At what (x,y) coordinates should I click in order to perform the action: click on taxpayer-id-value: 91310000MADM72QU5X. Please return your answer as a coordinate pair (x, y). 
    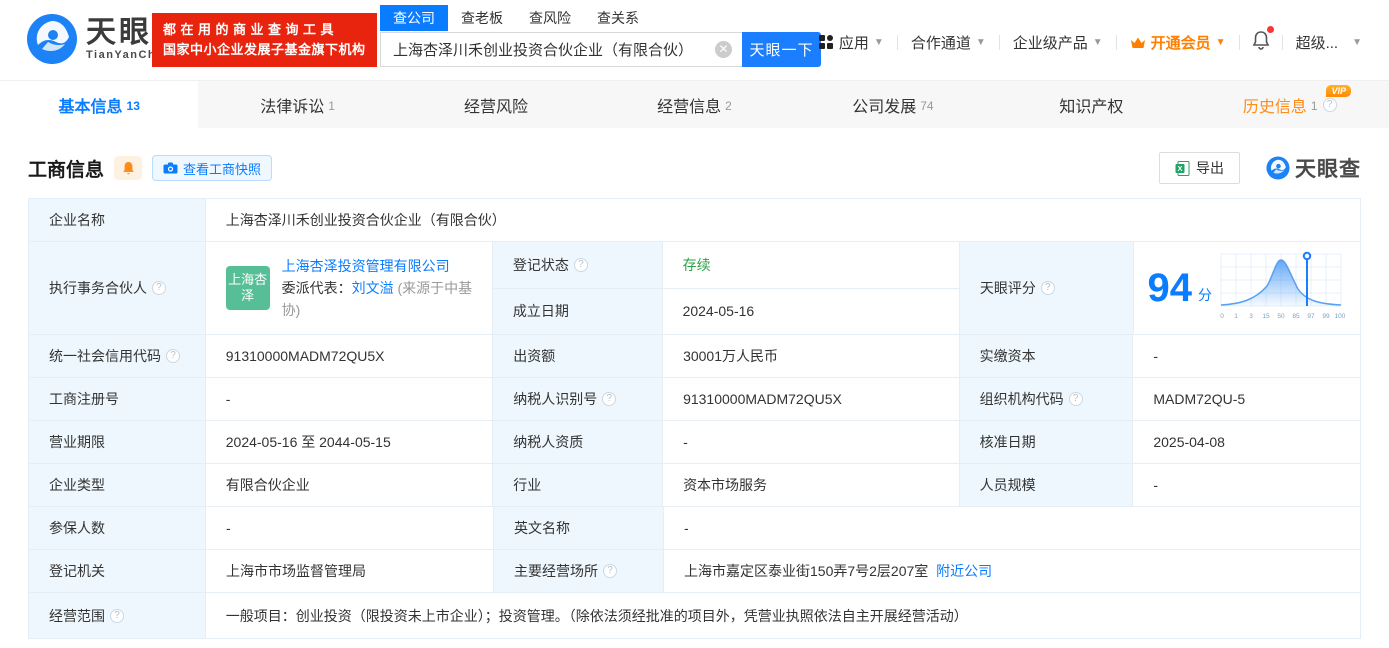
    Looking at the image, I should click on (811, 399).